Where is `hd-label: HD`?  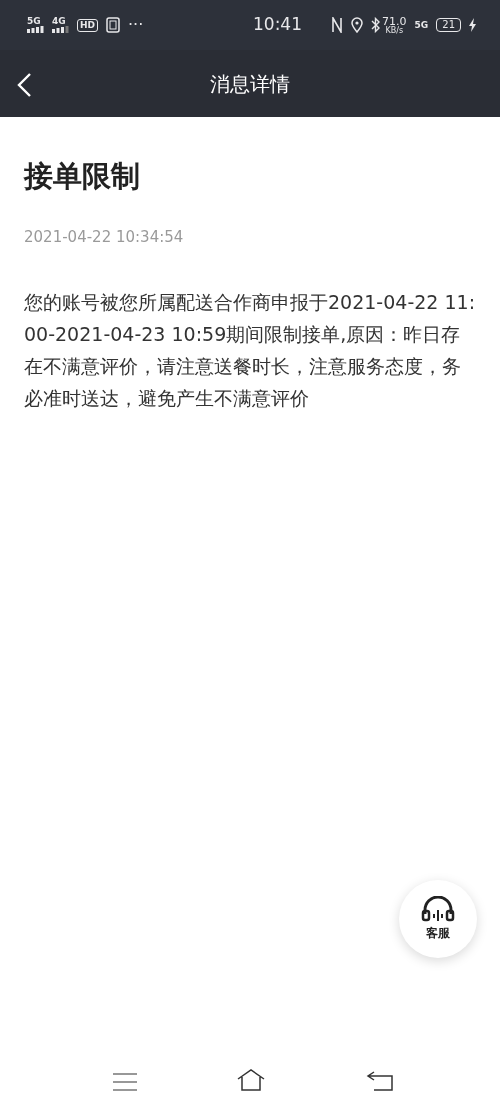 hd-label: HD is located at coordinates (87, 25).